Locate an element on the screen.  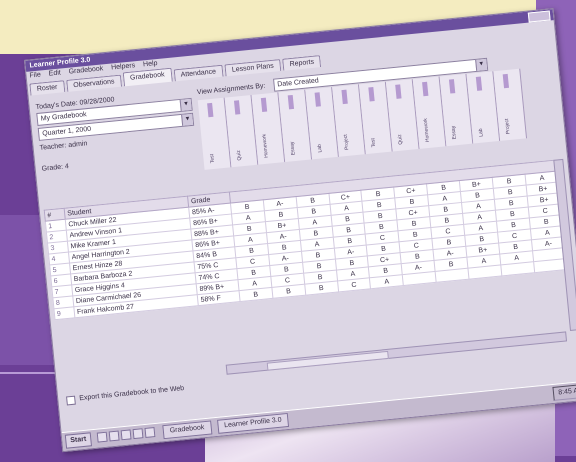
view-by-value: Date Created is located at coordinates (298, 83).